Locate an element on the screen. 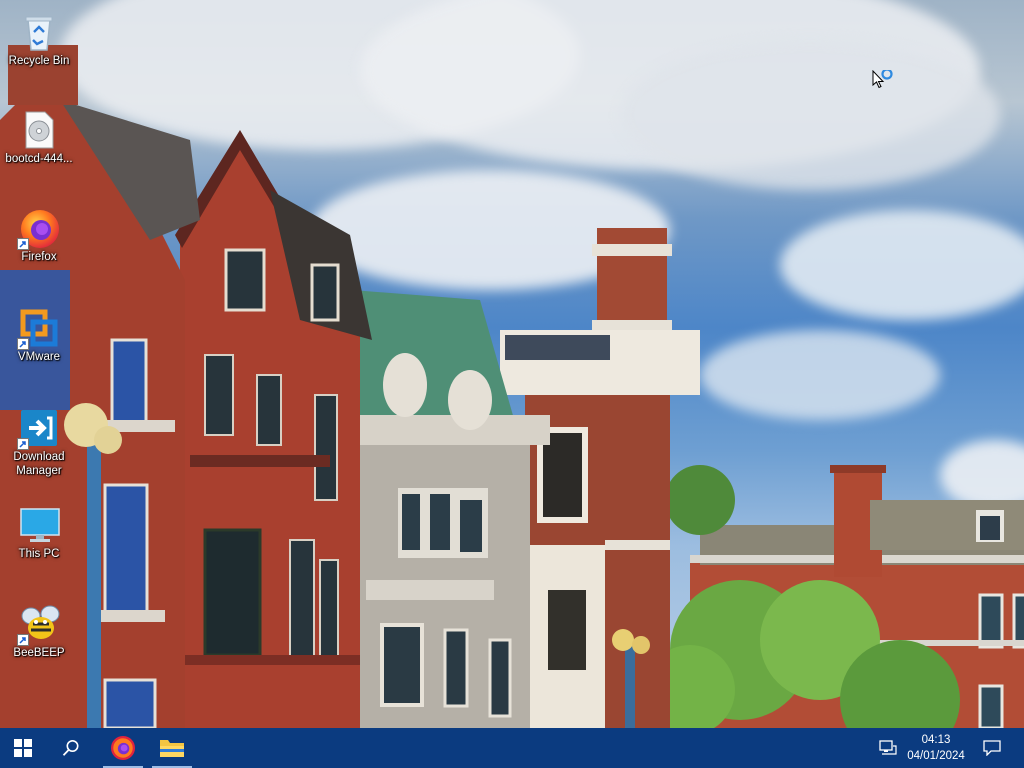 The image size is (1024, 768). bee-icon is located at coordinates (38, 625).